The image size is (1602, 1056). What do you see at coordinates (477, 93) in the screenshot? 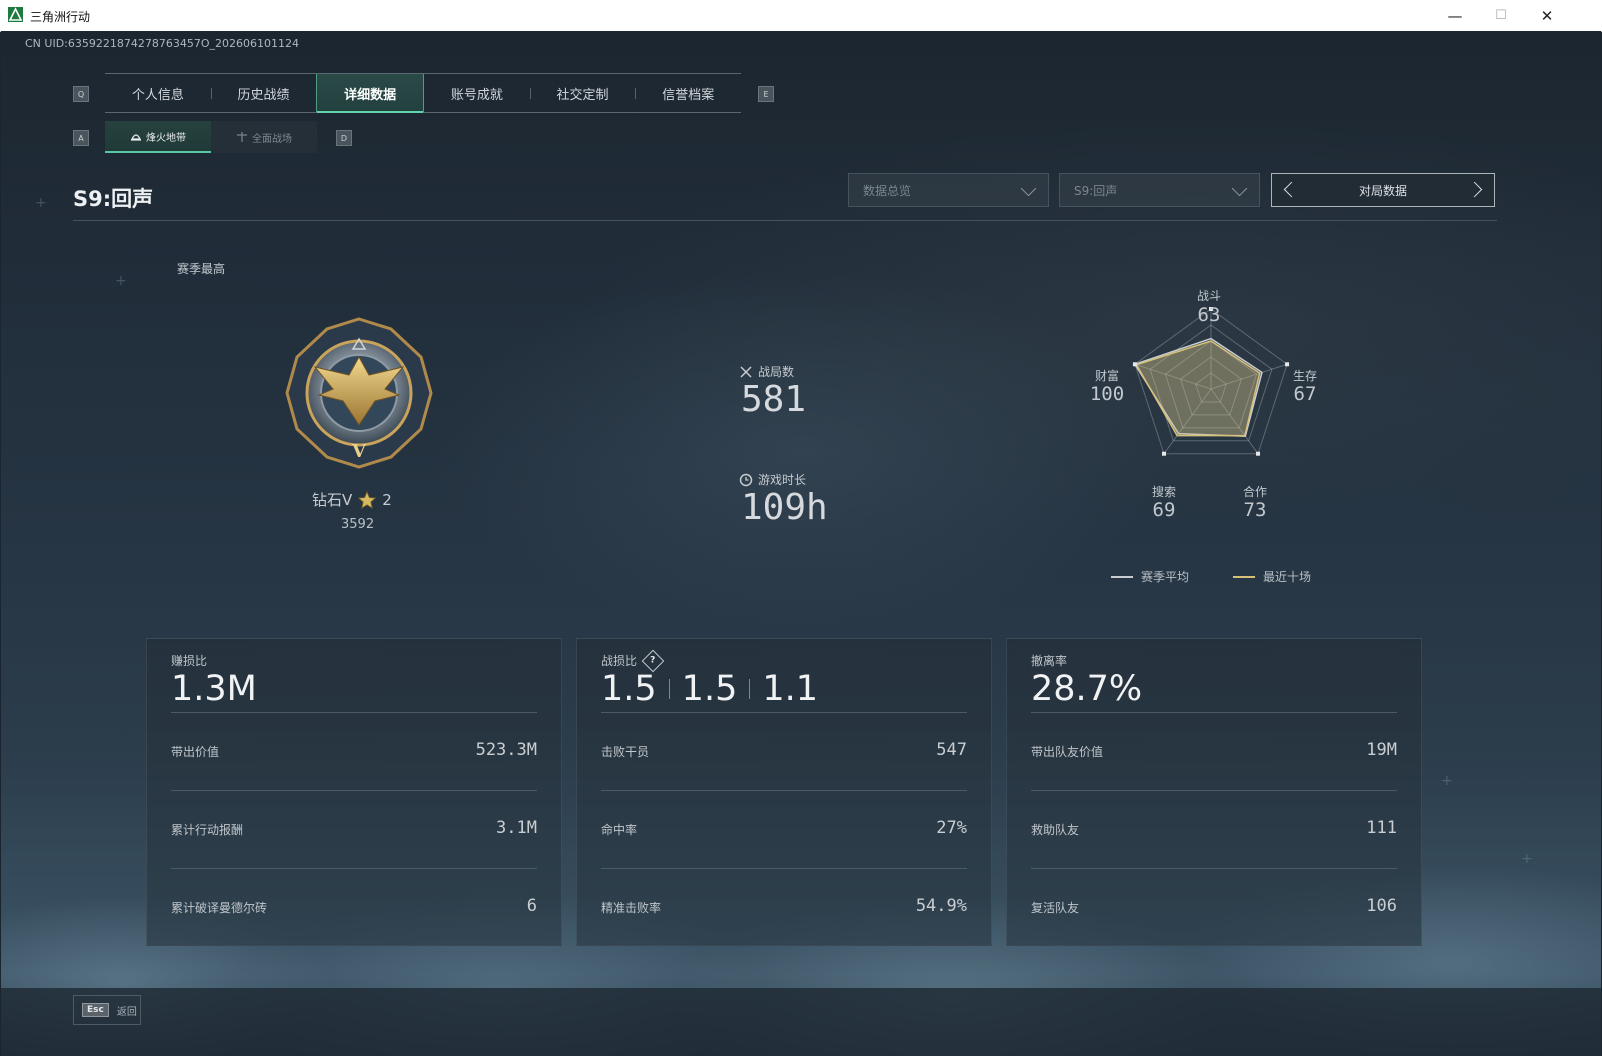
I see `tab-achievements: 账号成就` at bounding box center [477, 93].